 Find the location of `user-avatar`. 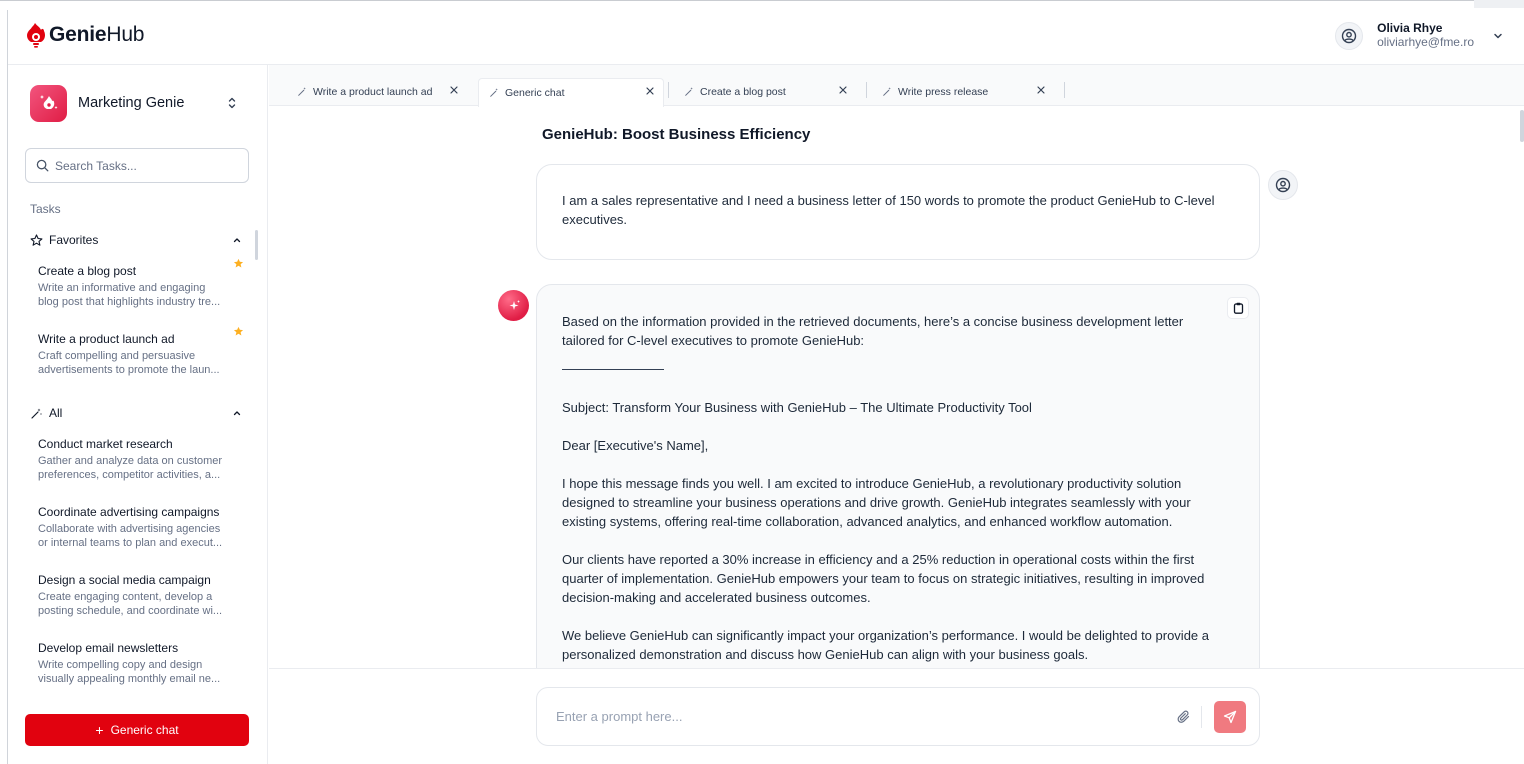

user-avatar is located at coordinates (1349, 35).